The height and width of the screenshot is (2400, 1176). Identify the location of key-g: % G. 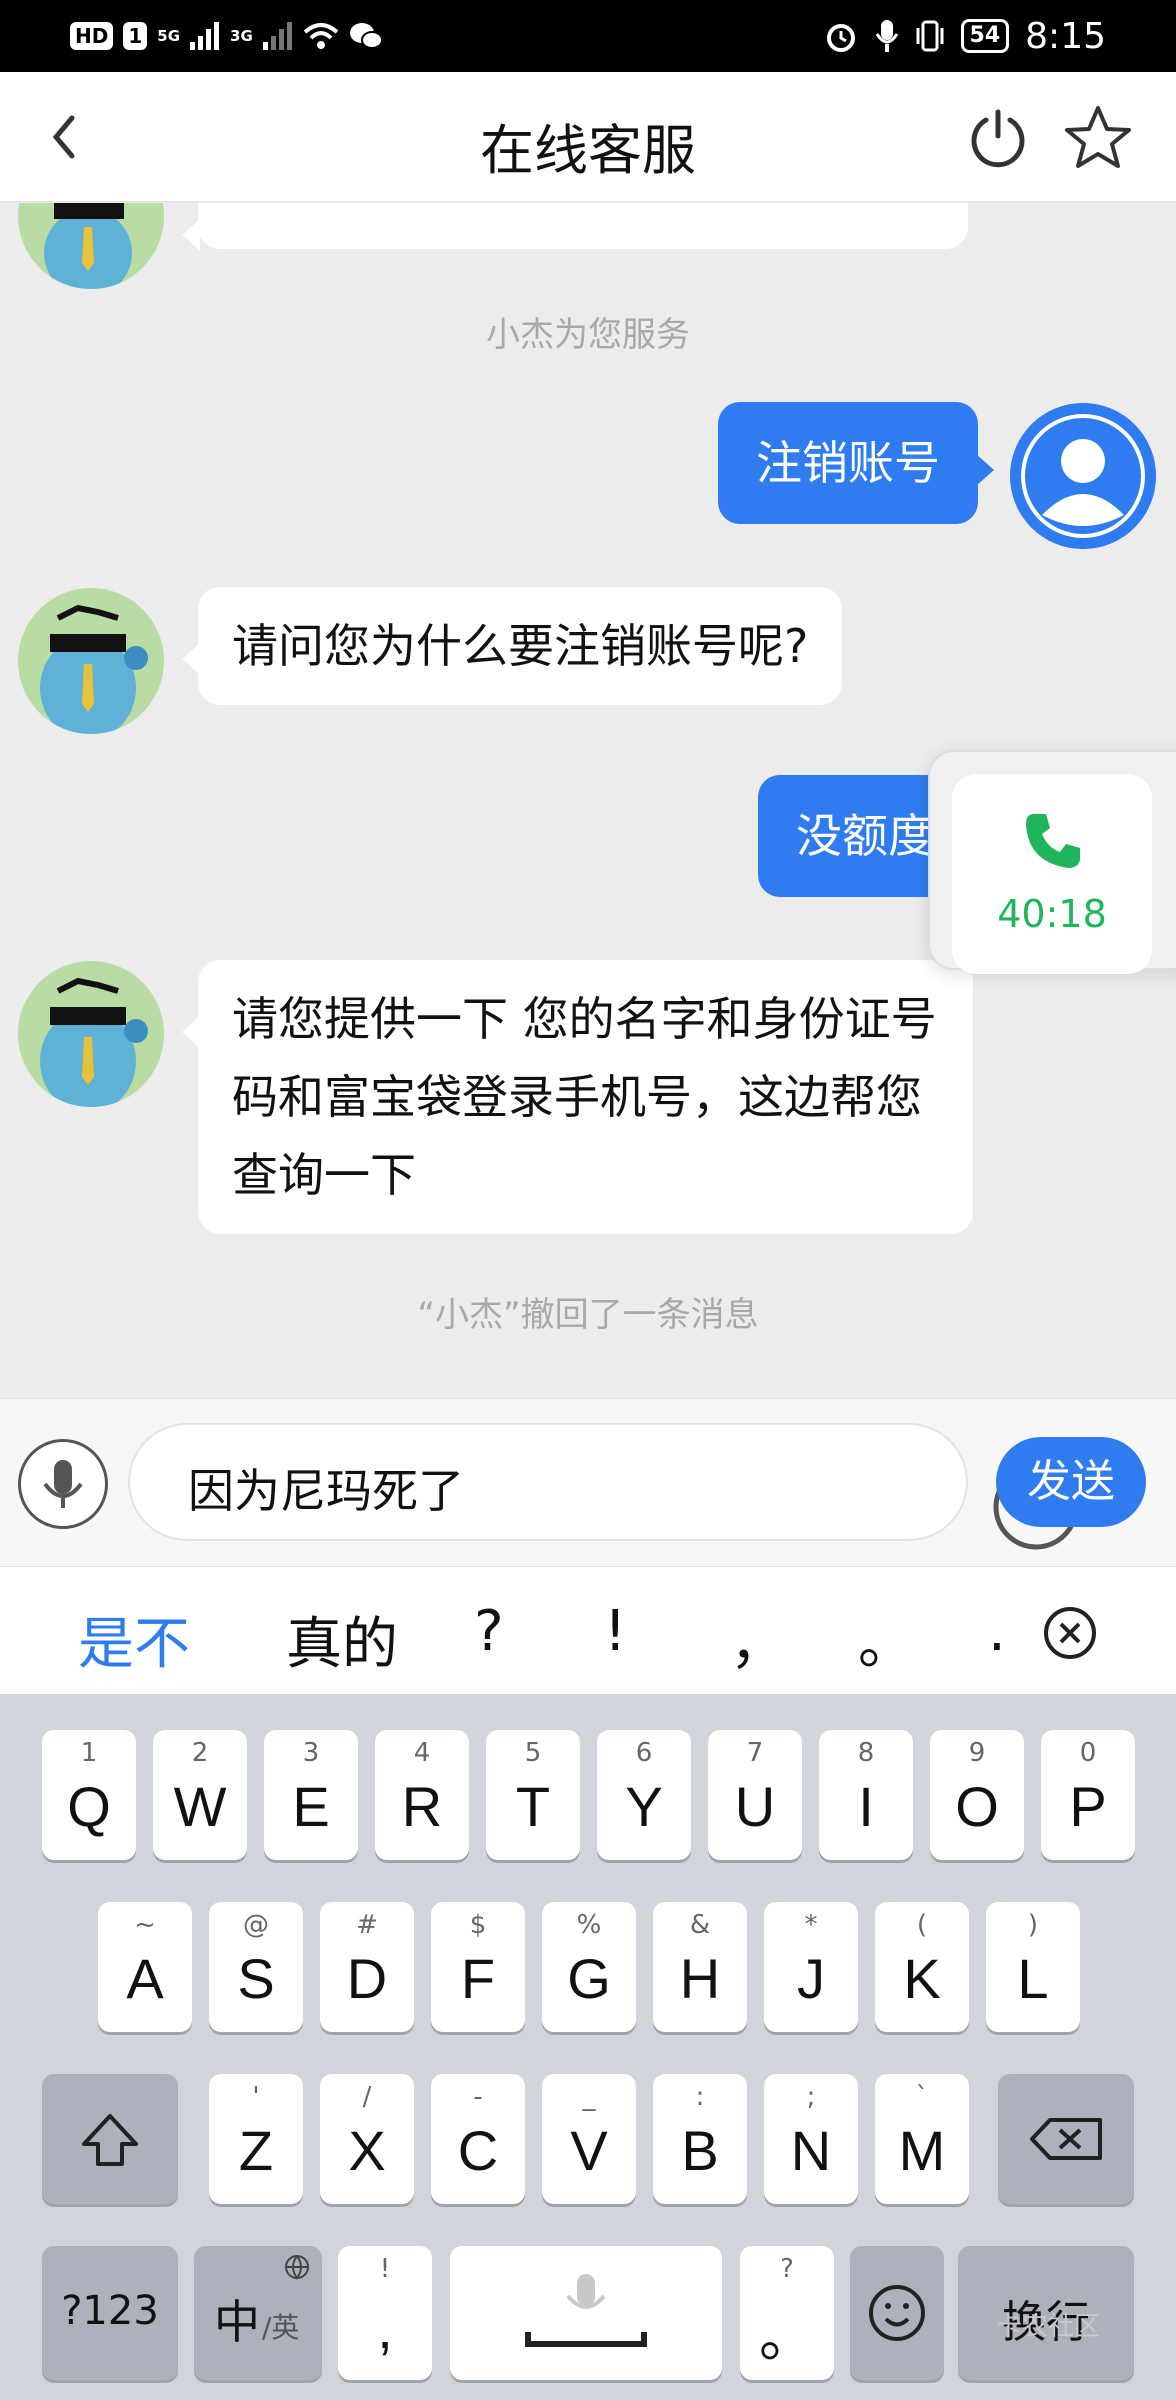
(589, 1967).